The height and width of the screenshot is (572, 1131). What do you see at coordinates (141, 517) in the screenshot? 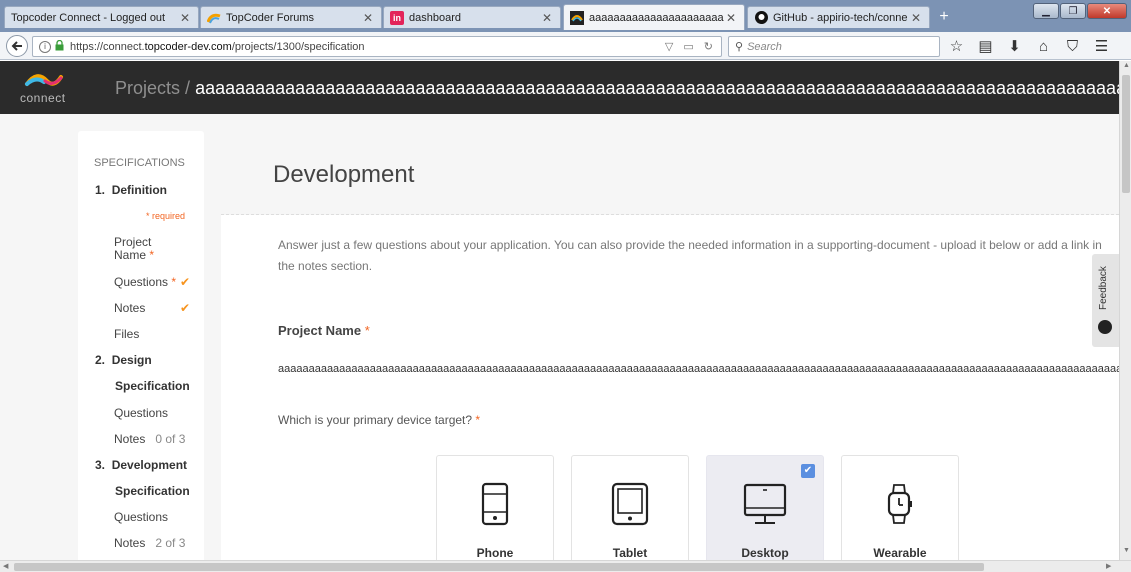
I see `sidebar-item-development-questions: Questions` at bounding box center [141, 517].